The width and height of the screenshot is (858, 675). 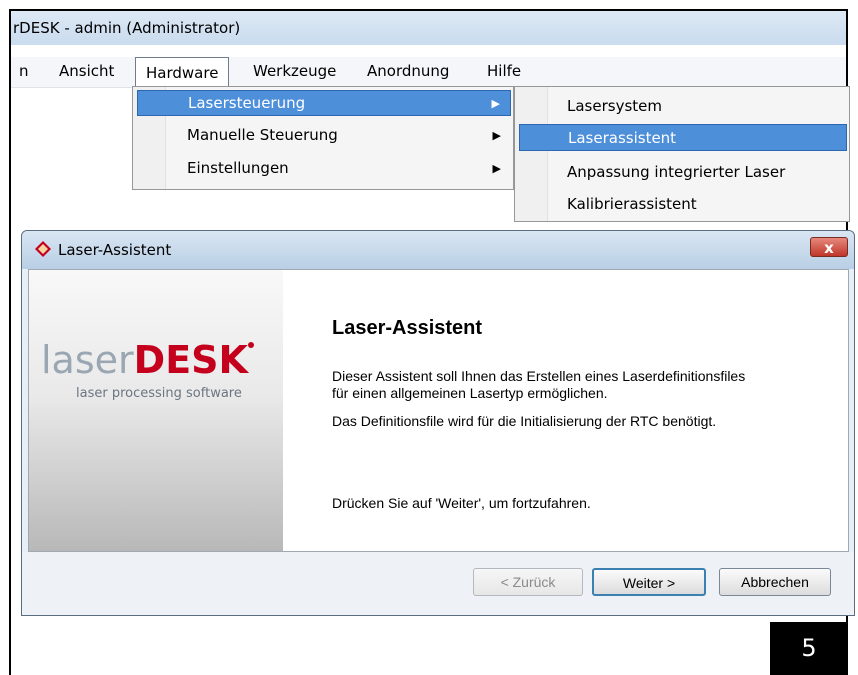 I want to click on cancel-button: Abbrechen, so click(x=775, y=582).